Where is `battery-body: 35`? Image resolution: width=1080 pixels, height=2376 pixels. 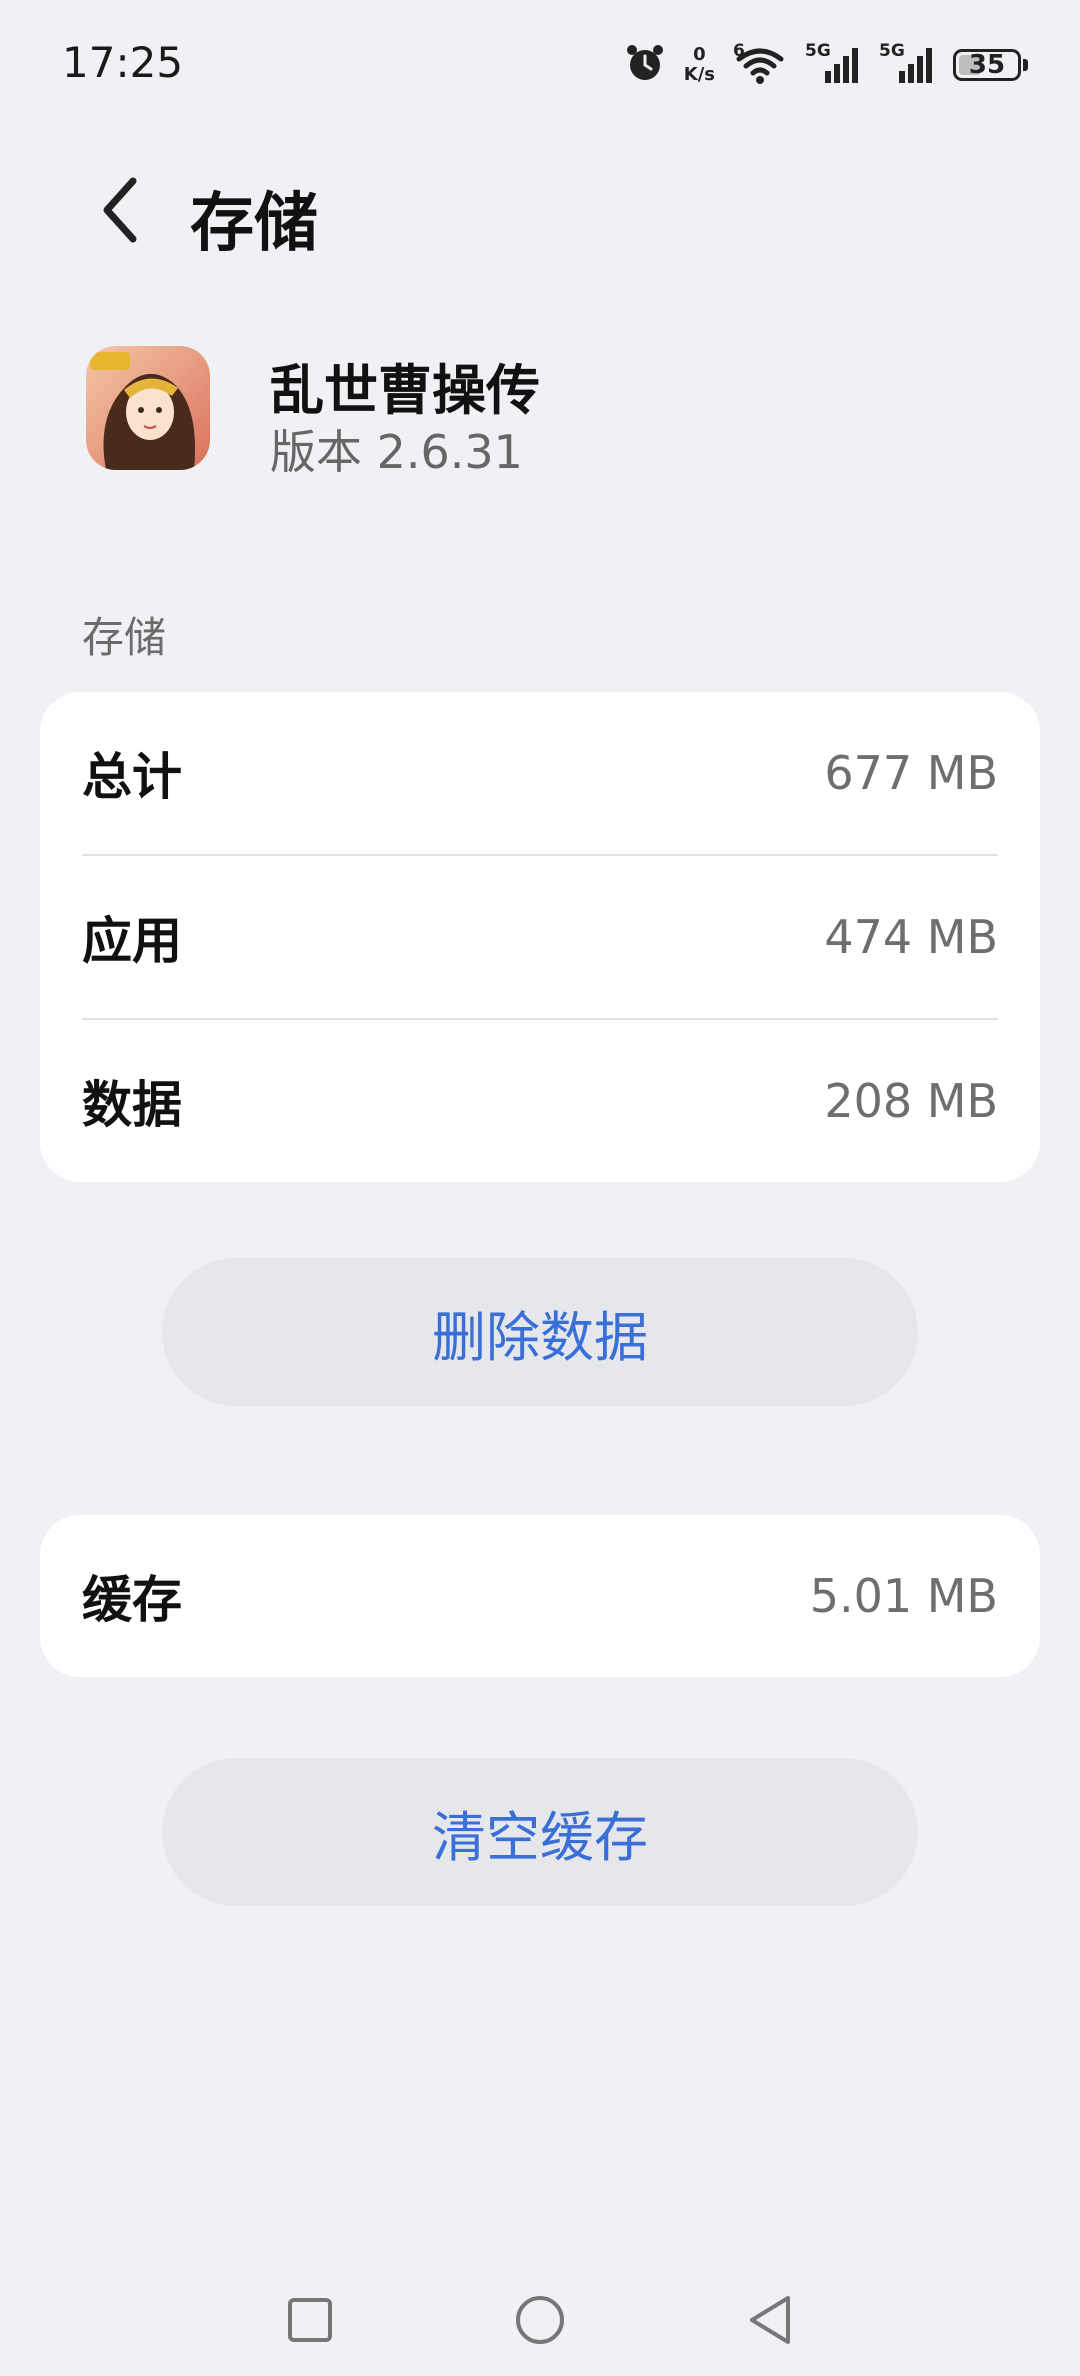 battery-body: 35 is located at coordinates (987, 65).